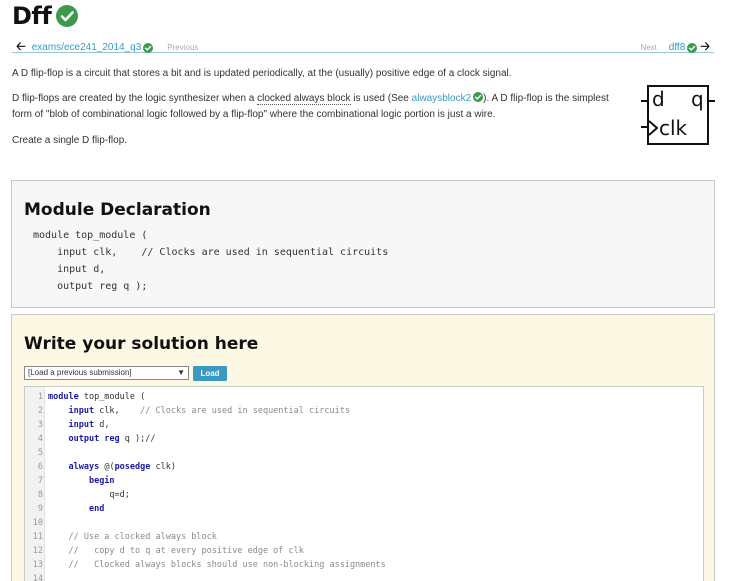  I want to click on nav-previous: 🡠 exams/ece241_2014_q3 Previous, so click(107, 47).